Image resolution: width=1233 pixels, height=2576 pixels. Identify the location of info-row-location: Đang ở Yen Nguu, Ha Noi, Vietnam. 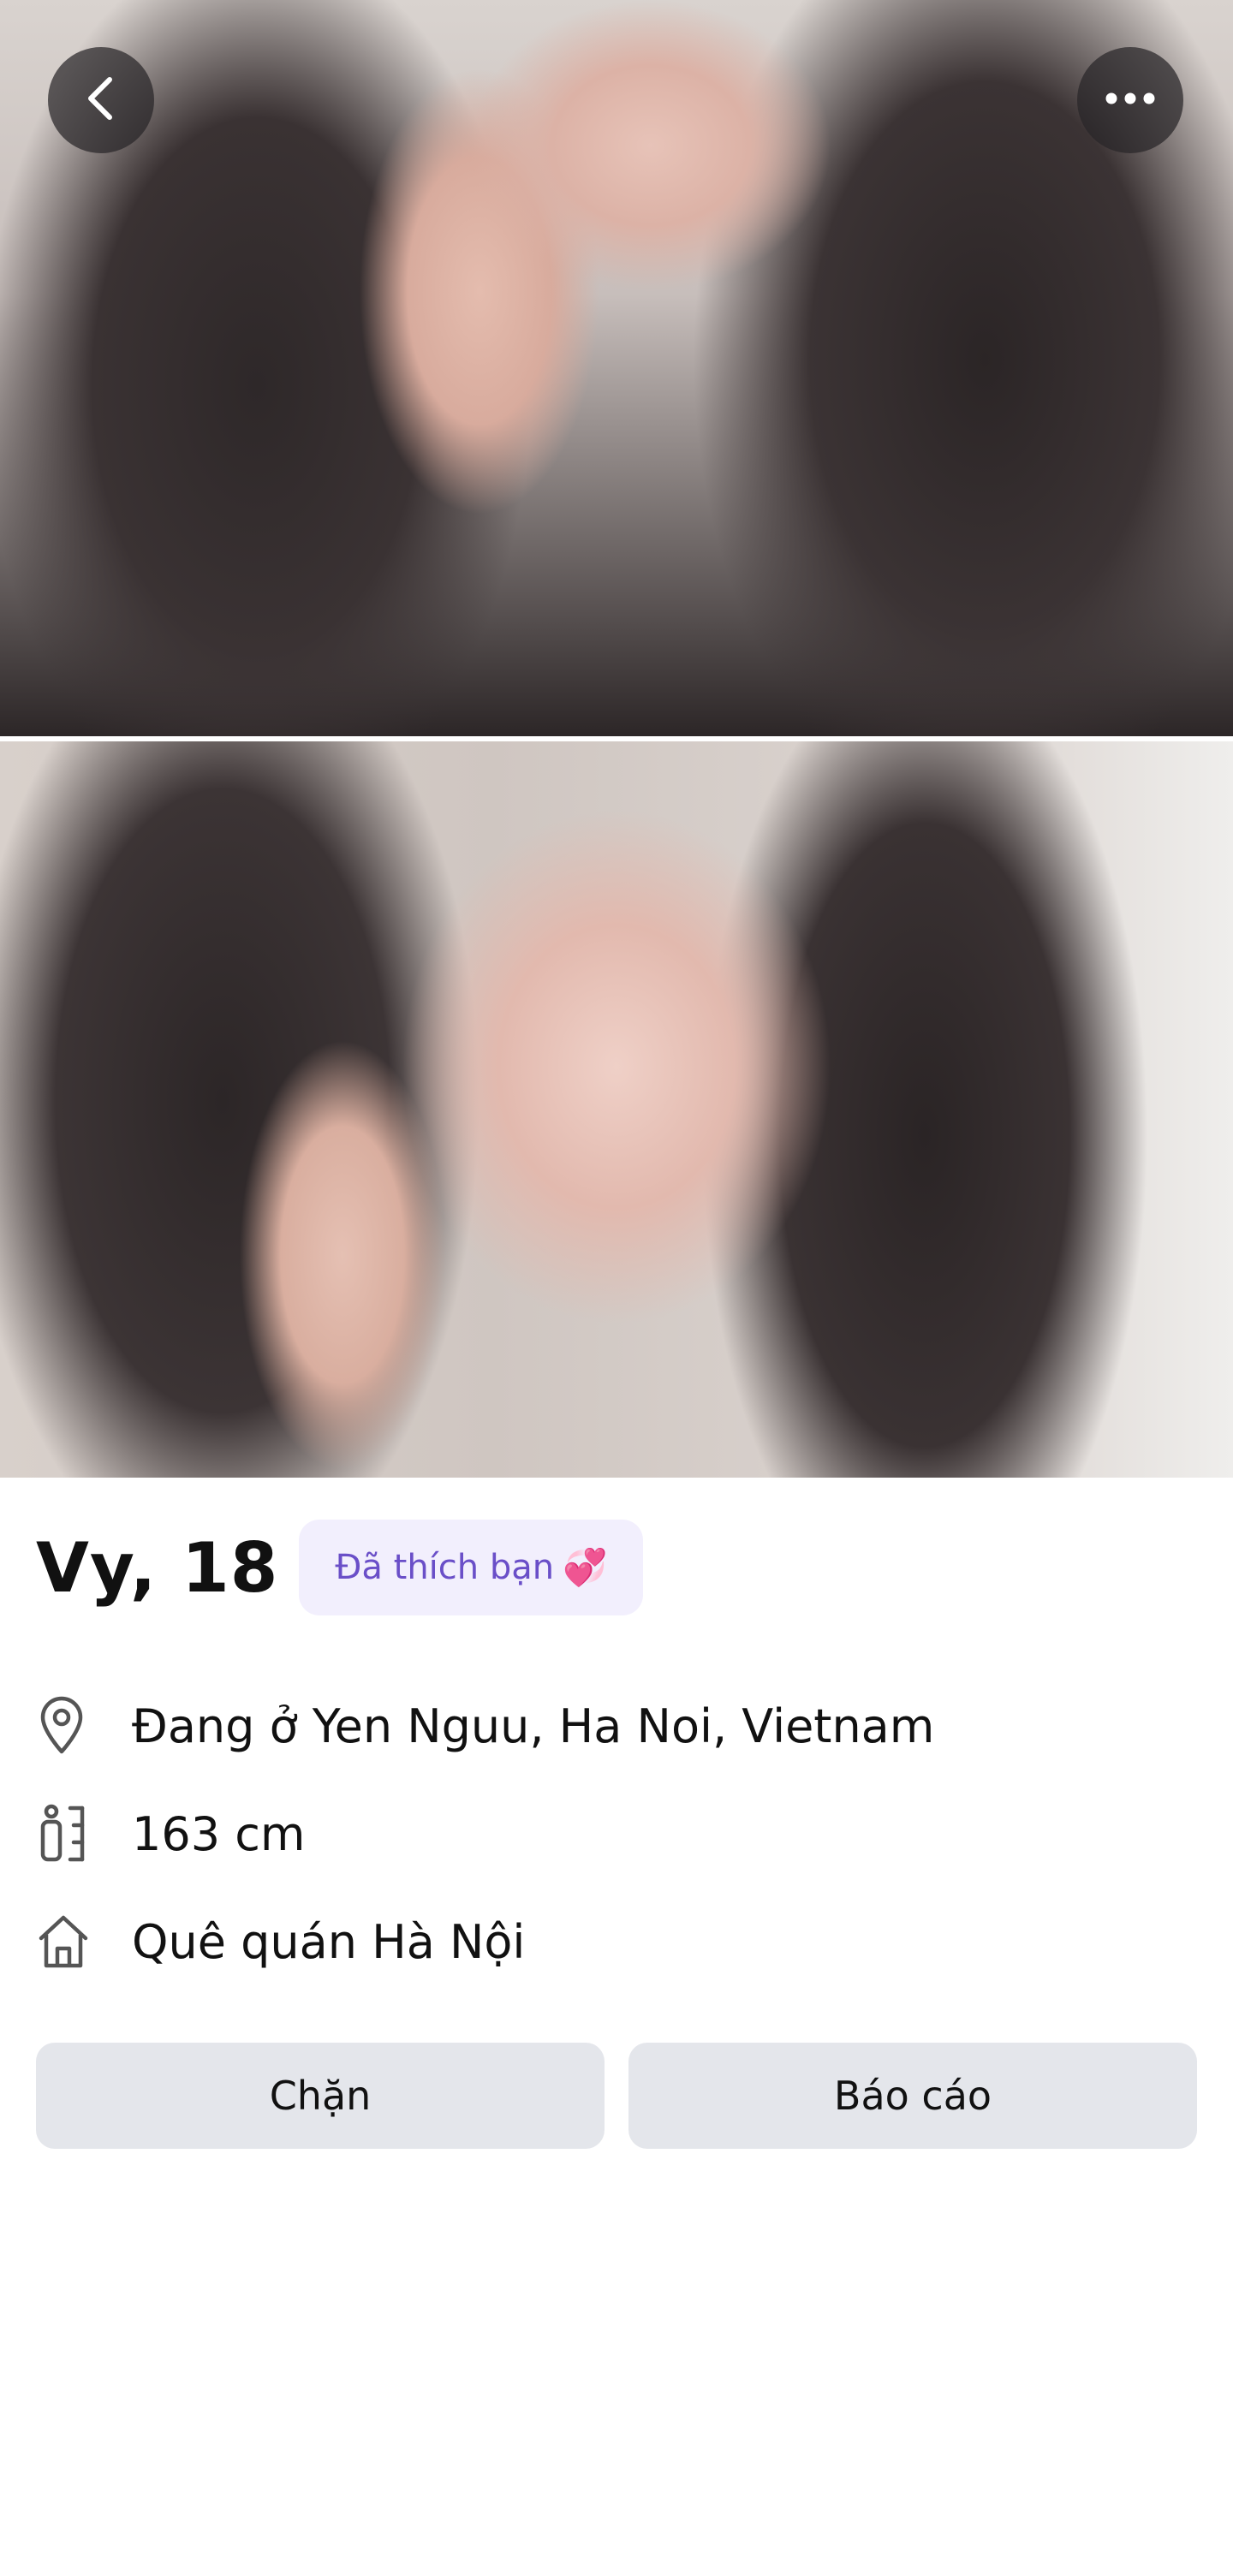
(485, 1726).